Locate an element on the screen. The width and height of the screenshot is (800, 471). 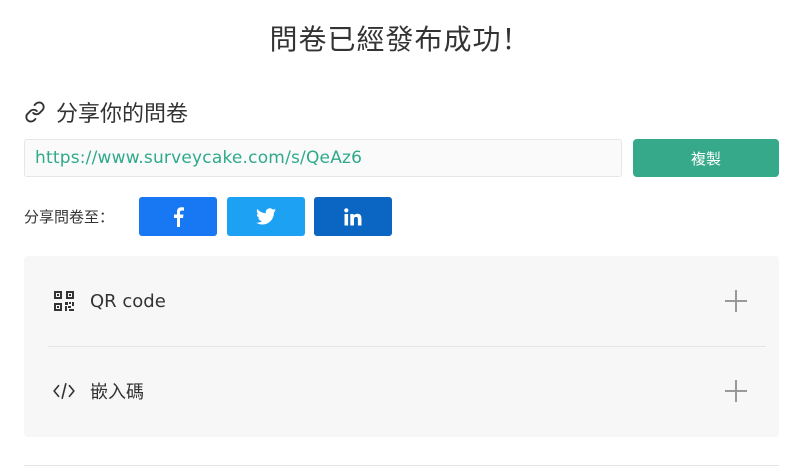
copy-button: 複製 is located at coordinates (706, 158).